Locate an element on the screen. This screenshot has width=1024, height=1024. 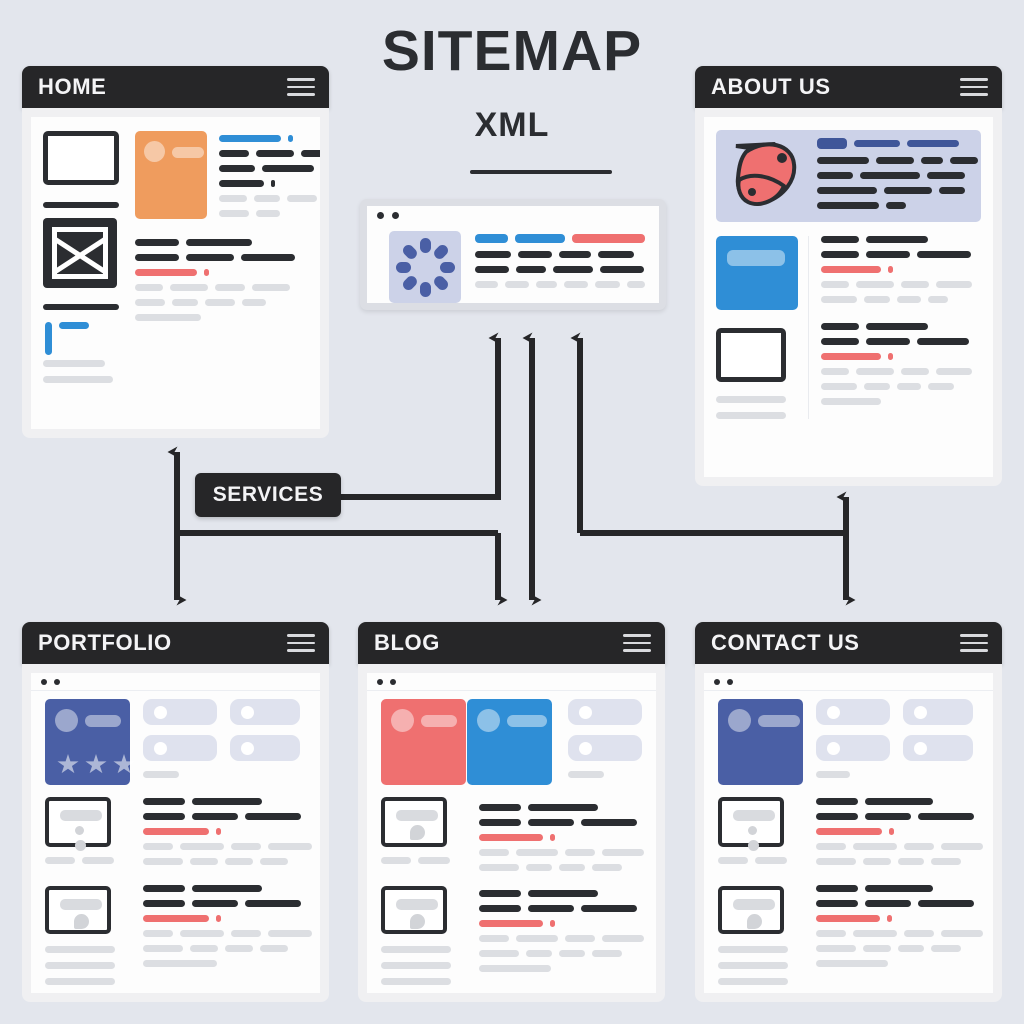
card-home: HOME is located at coordinates (175, 252).